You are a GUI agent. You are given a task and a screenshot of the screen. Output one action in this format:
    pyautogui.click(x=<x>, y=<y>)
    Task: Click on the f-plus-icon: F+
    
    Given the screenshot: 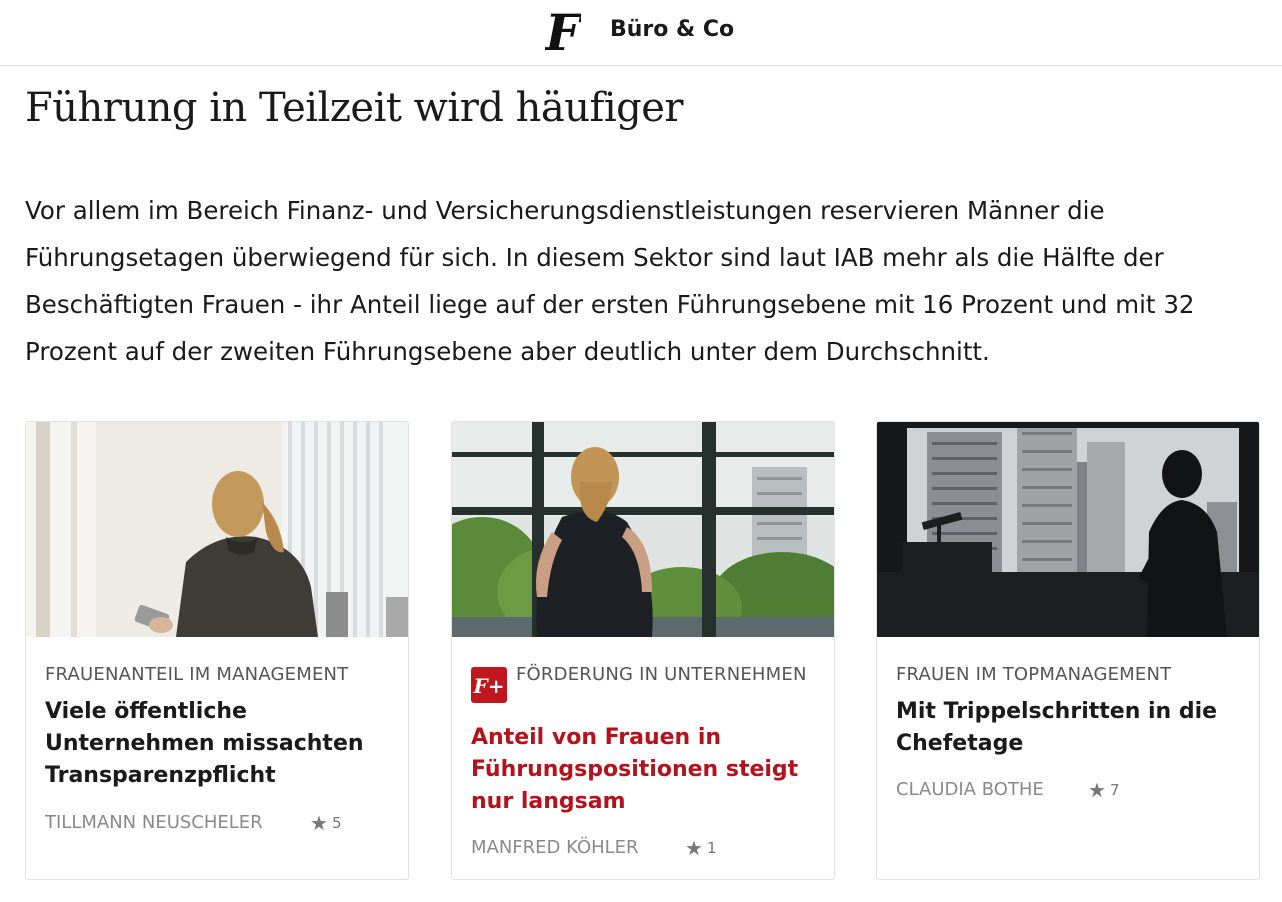 What is the action you would take?
    pyautogui.click(x=489, y=686)
    